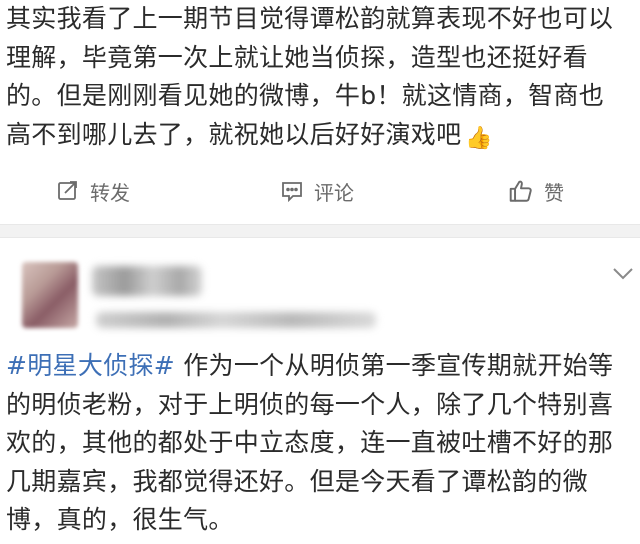 The height and width of the screenshot is (544, 640). What do you see at coordinates (147, 281) in the screenshot?
I see `username-blurred` at bounding box center [147, 281].